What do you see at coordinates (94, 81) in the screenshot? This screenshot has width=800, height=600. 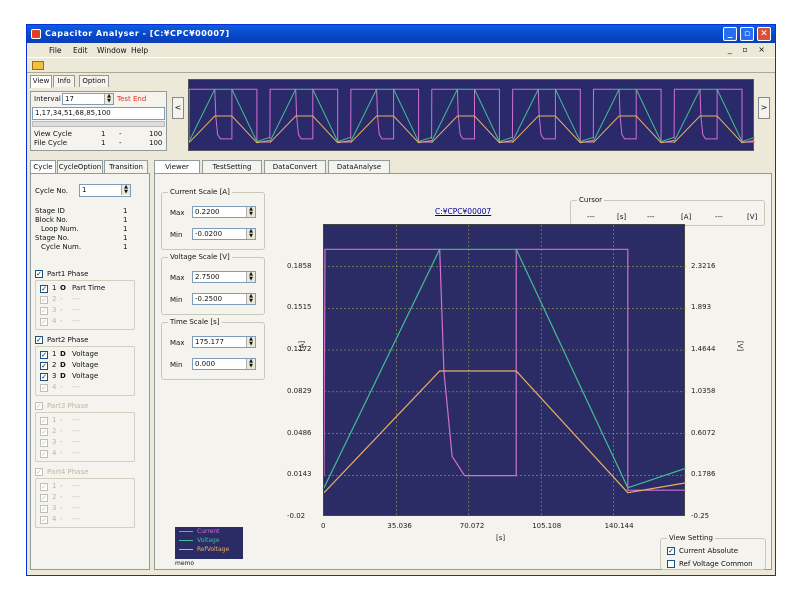 I see `tab-option: Option` at bounding box center [94, 81].